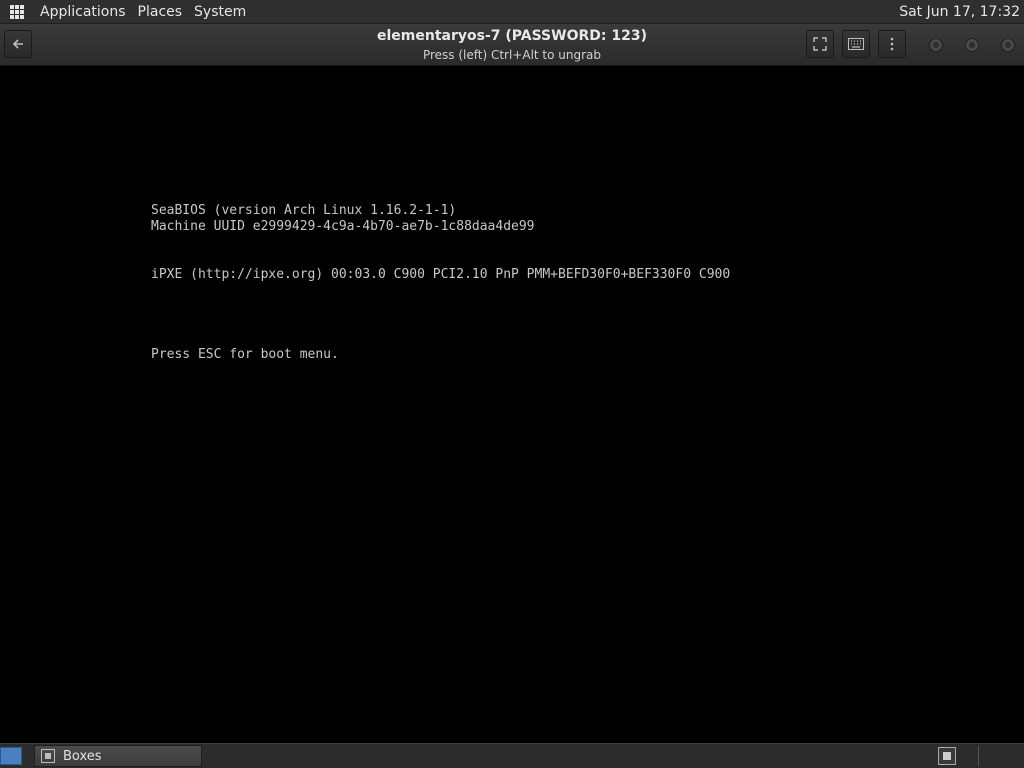 Image resolution: width=1024 pixels, height=768 pixels. I want to click on maximize-button, so click(972, 45).